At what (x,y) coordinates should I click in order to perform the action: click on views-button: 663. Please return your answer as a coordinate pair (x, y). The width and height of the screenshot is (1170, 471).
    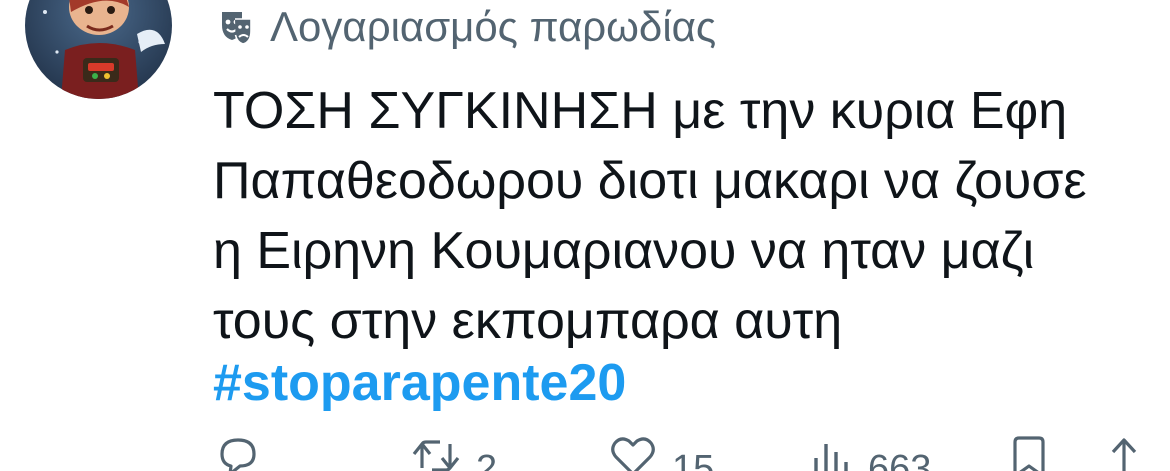
    Looking at the image, I should click on (868, 451).